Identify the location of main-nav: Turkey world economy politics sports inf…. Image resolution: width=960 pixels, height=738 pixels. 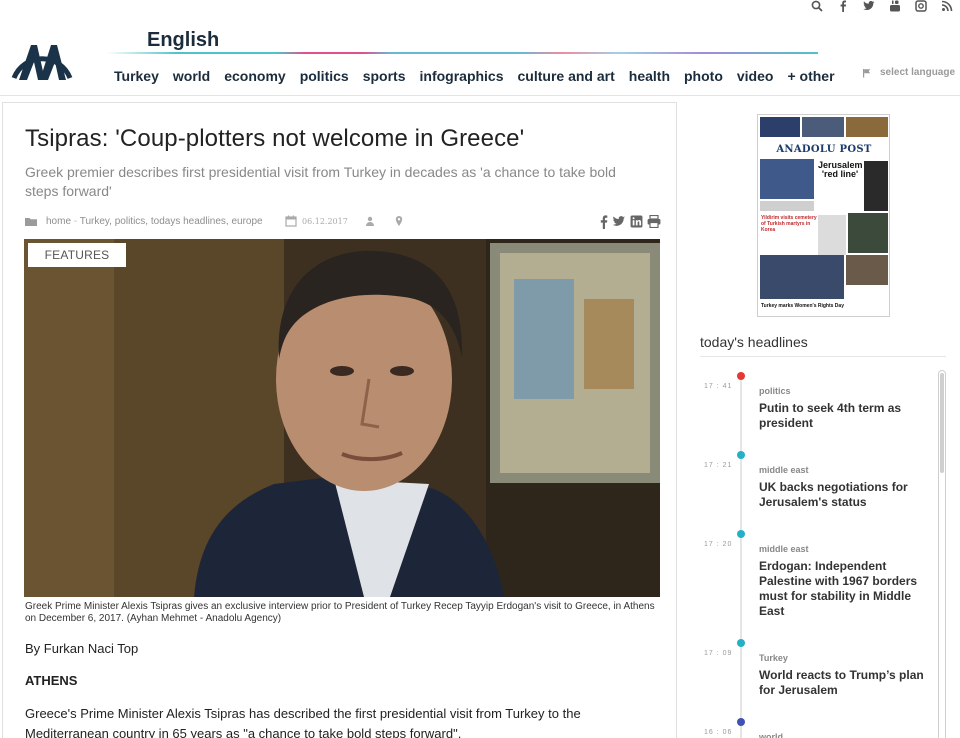
(474, 76).